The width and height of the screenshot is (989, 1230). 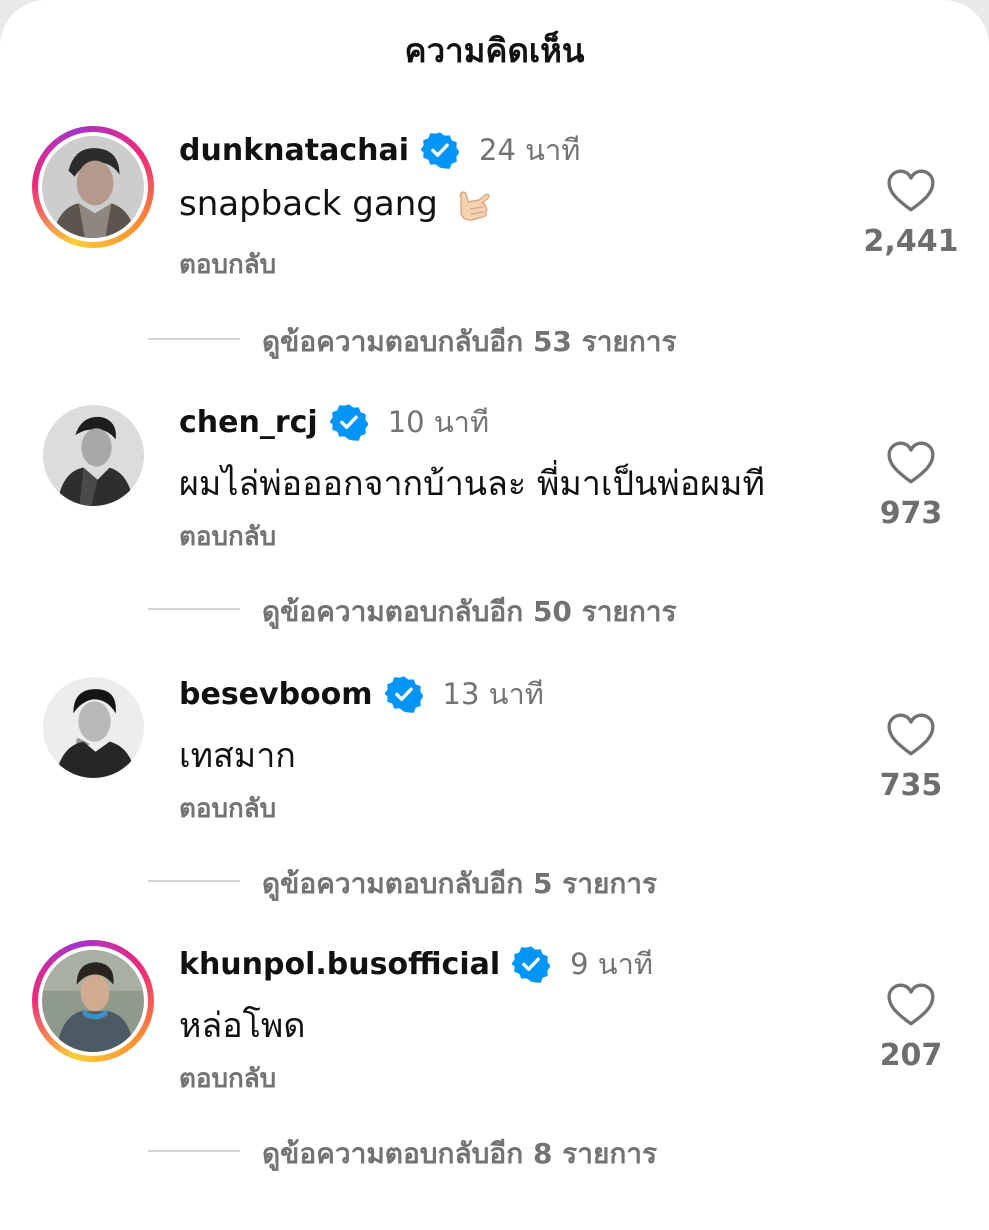 What do you see at coordinates (242, 1026) in the screenshot?
I see `comment-text: หล่อโพด` at bounding box center [242, 1026].